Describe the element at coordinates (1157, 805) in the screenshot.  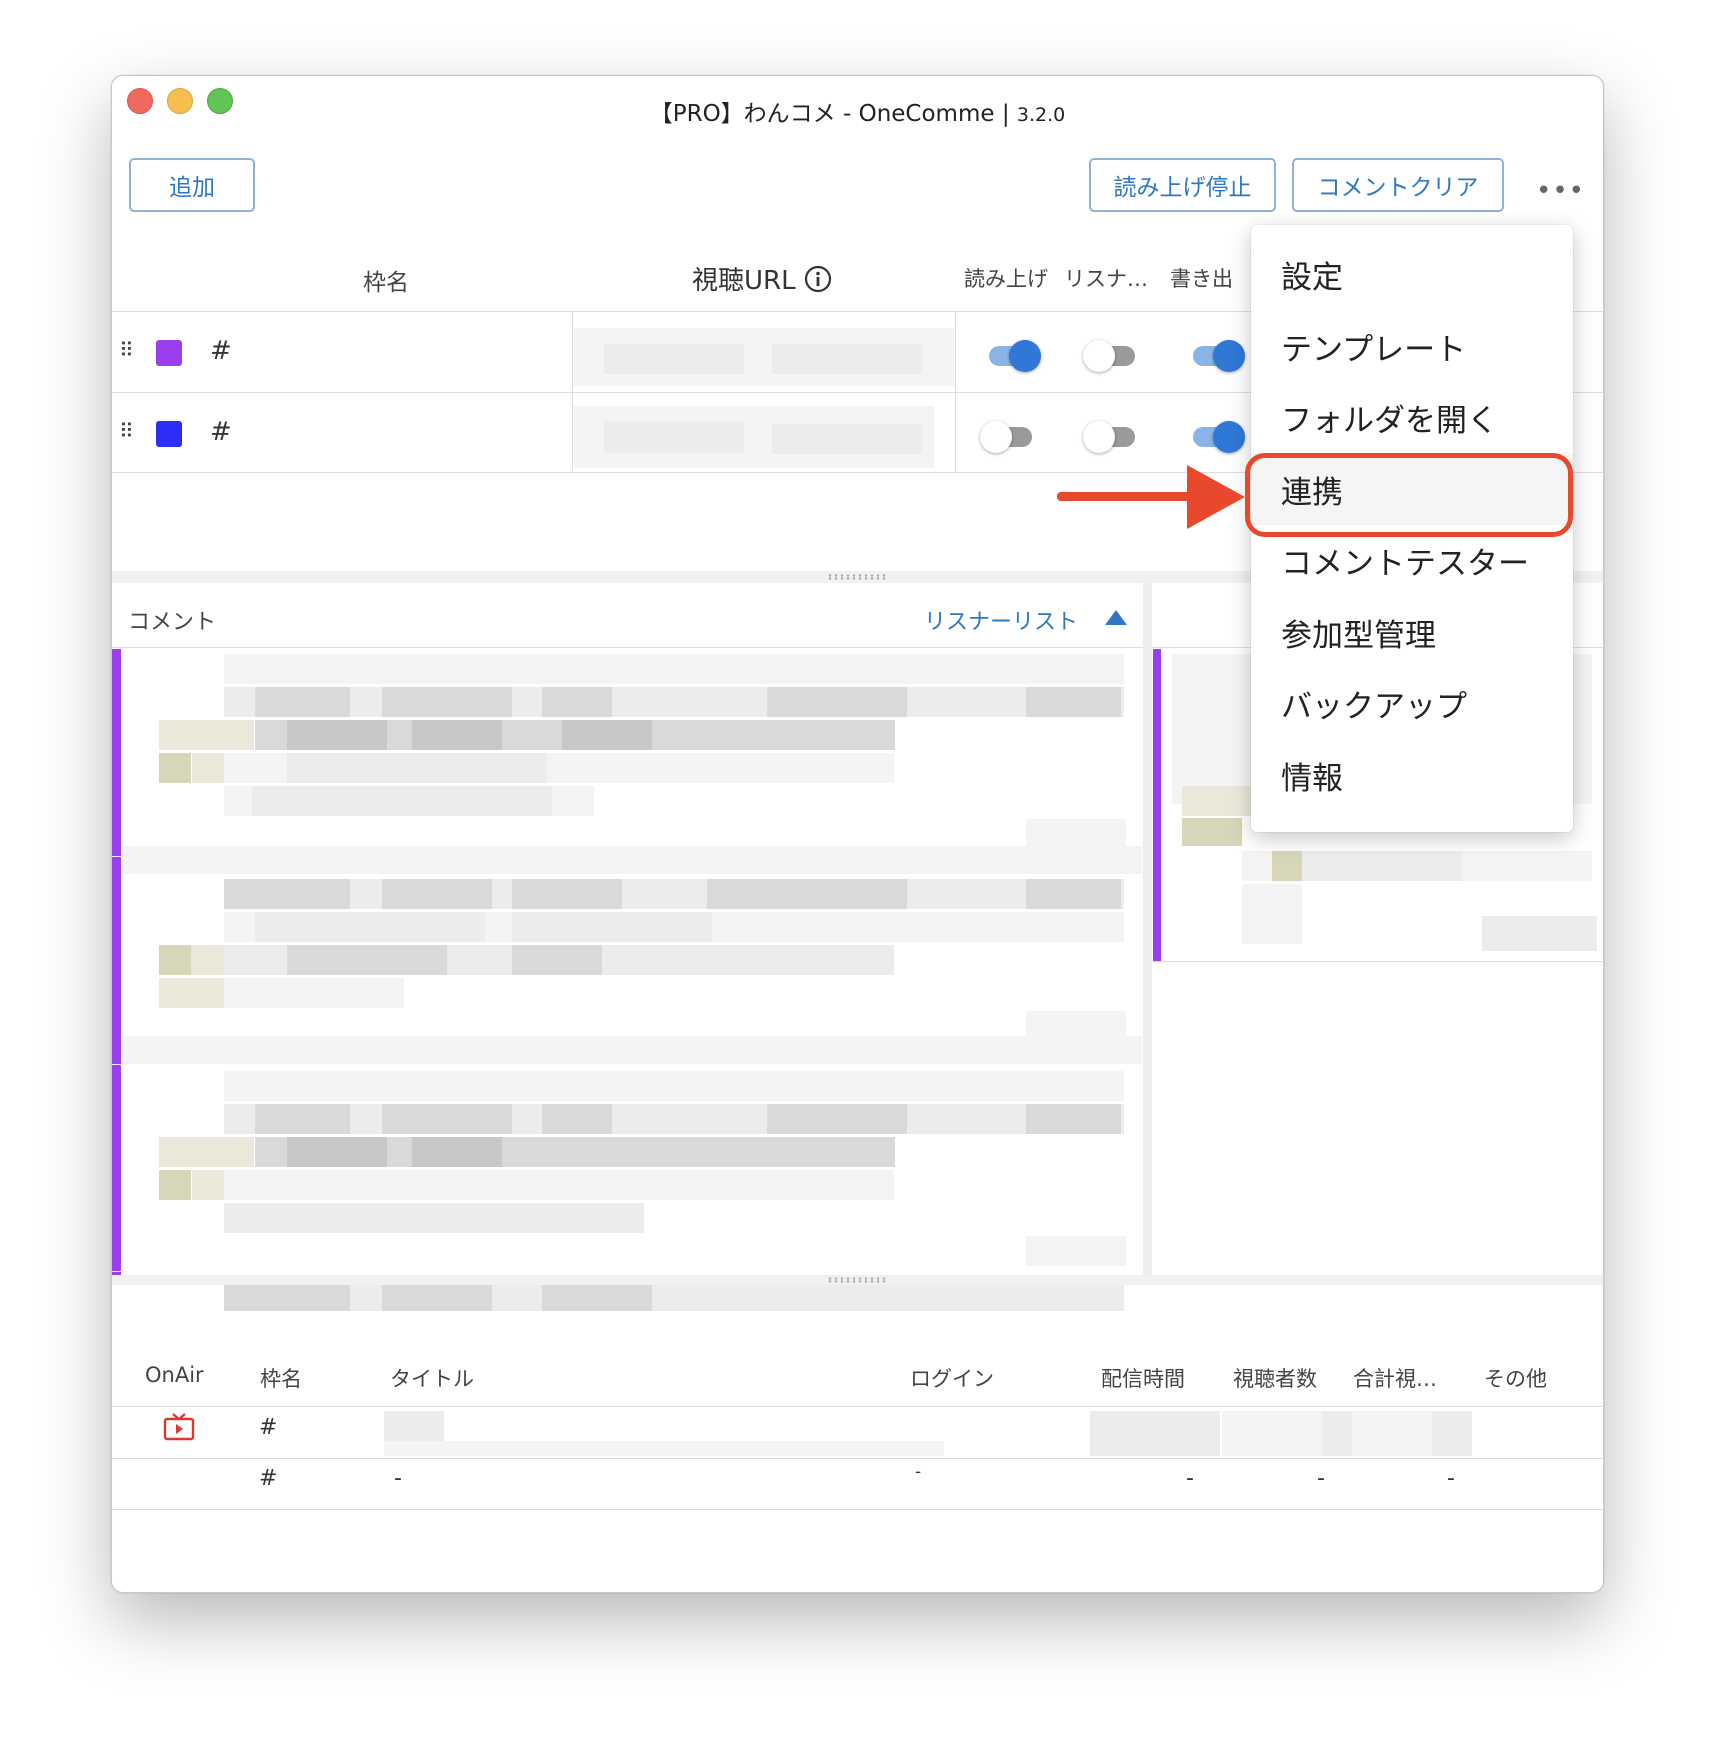
I see `listener-frame-bar` at that location.